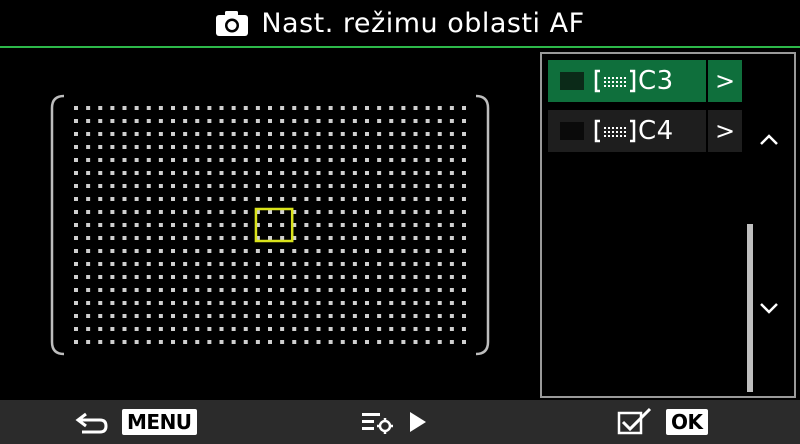 This screenshot has height=444, width=800. Describe the element at coordinates (687, 422) in the screenshot. I see `ok-key: OK` at that location.